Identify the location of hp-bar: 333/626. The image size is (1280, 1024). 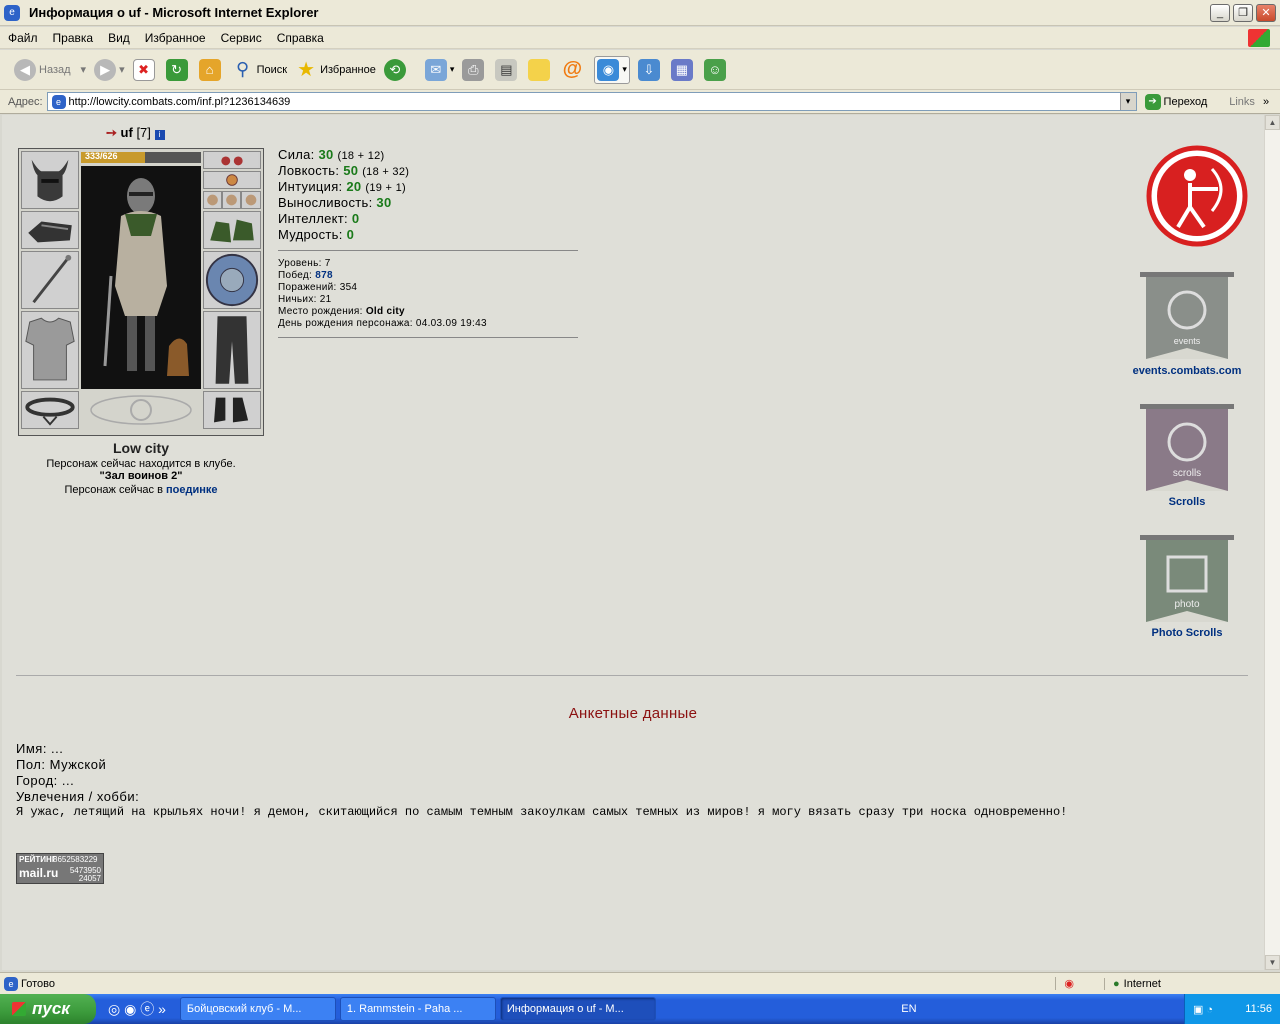
(141, 157).